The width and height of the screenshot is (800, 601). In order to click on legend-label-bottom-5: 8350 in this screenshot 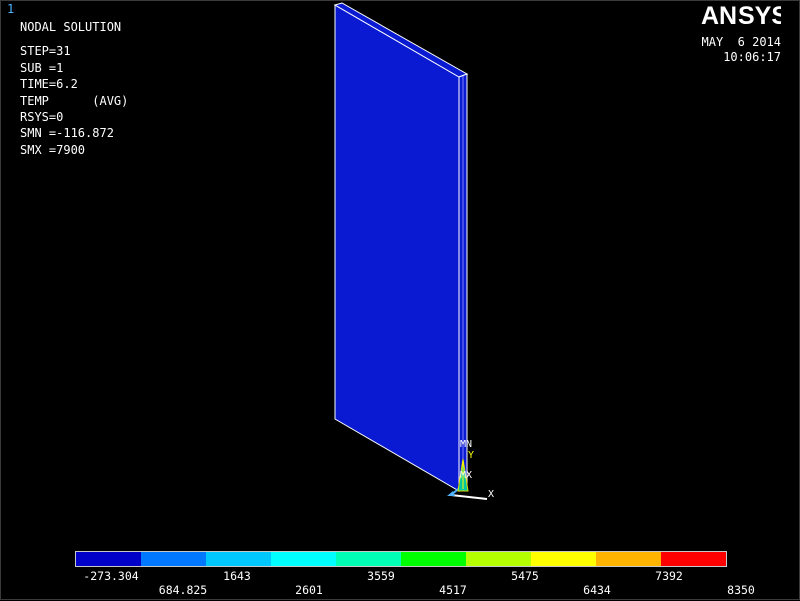, I will do `click(741, 590)`.